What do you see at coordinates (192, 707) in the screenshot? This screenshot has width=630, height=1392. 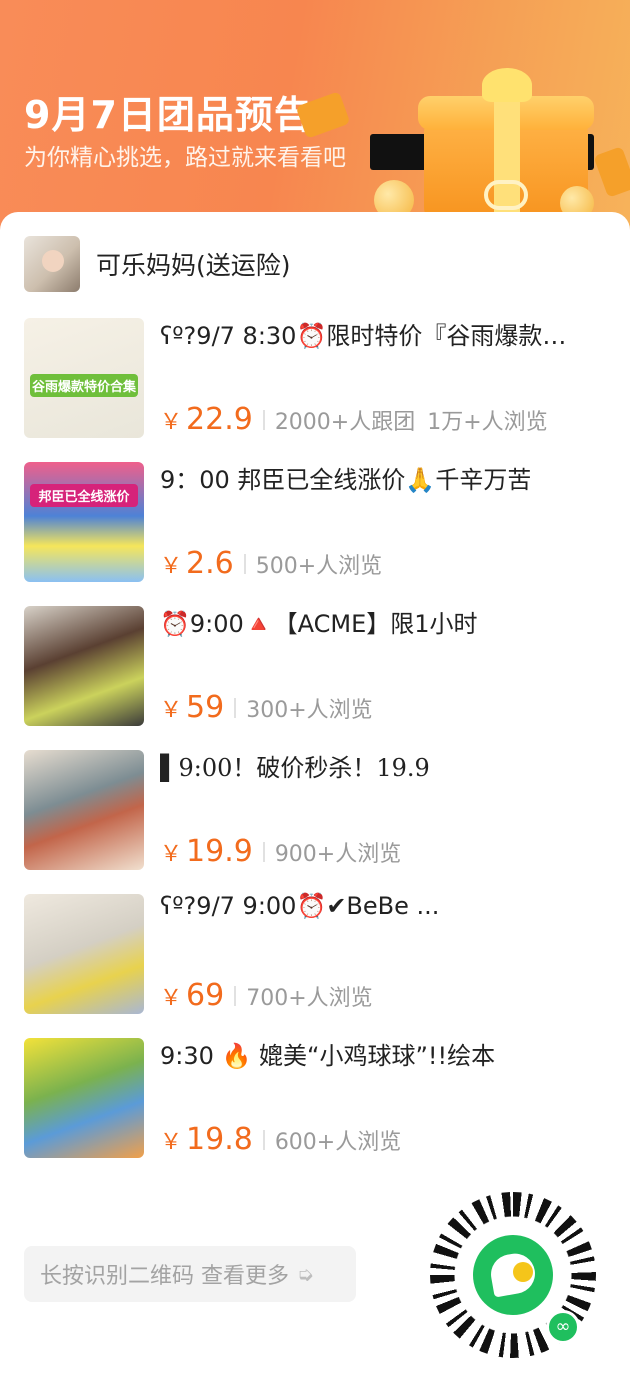 I see `price: ￥ 59` at bounding box center [192, 707].